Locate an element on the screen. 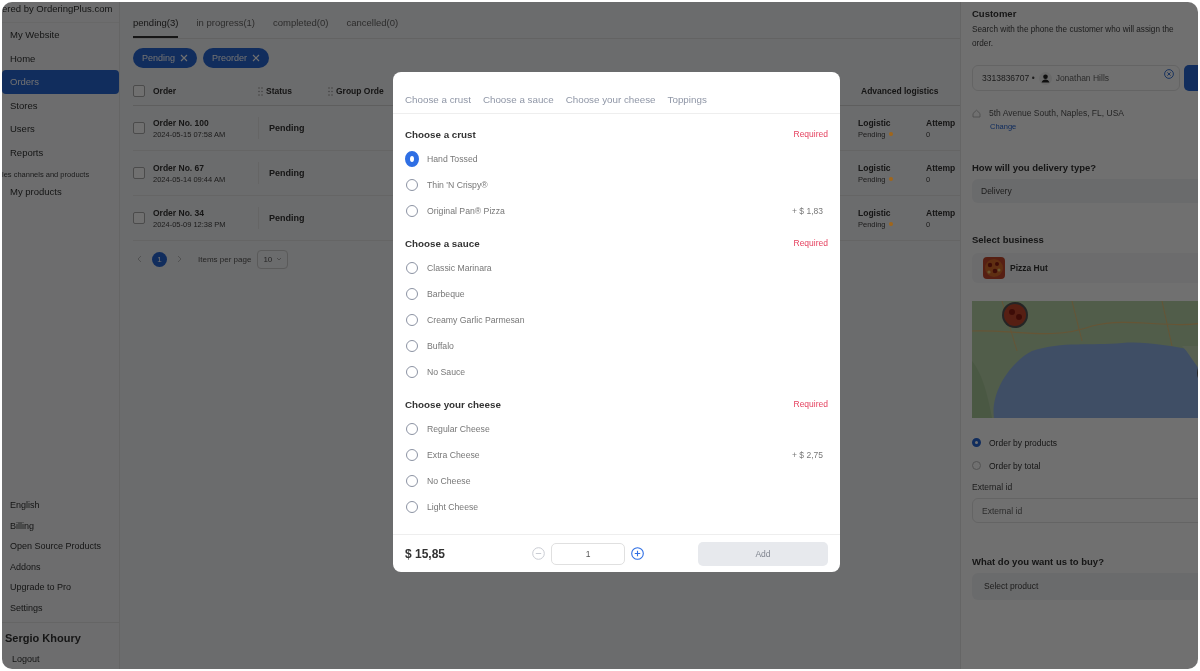 This screenshot has height=671, width=1200. option-tab: Choose your cheese is located at coordinates (610, 99).